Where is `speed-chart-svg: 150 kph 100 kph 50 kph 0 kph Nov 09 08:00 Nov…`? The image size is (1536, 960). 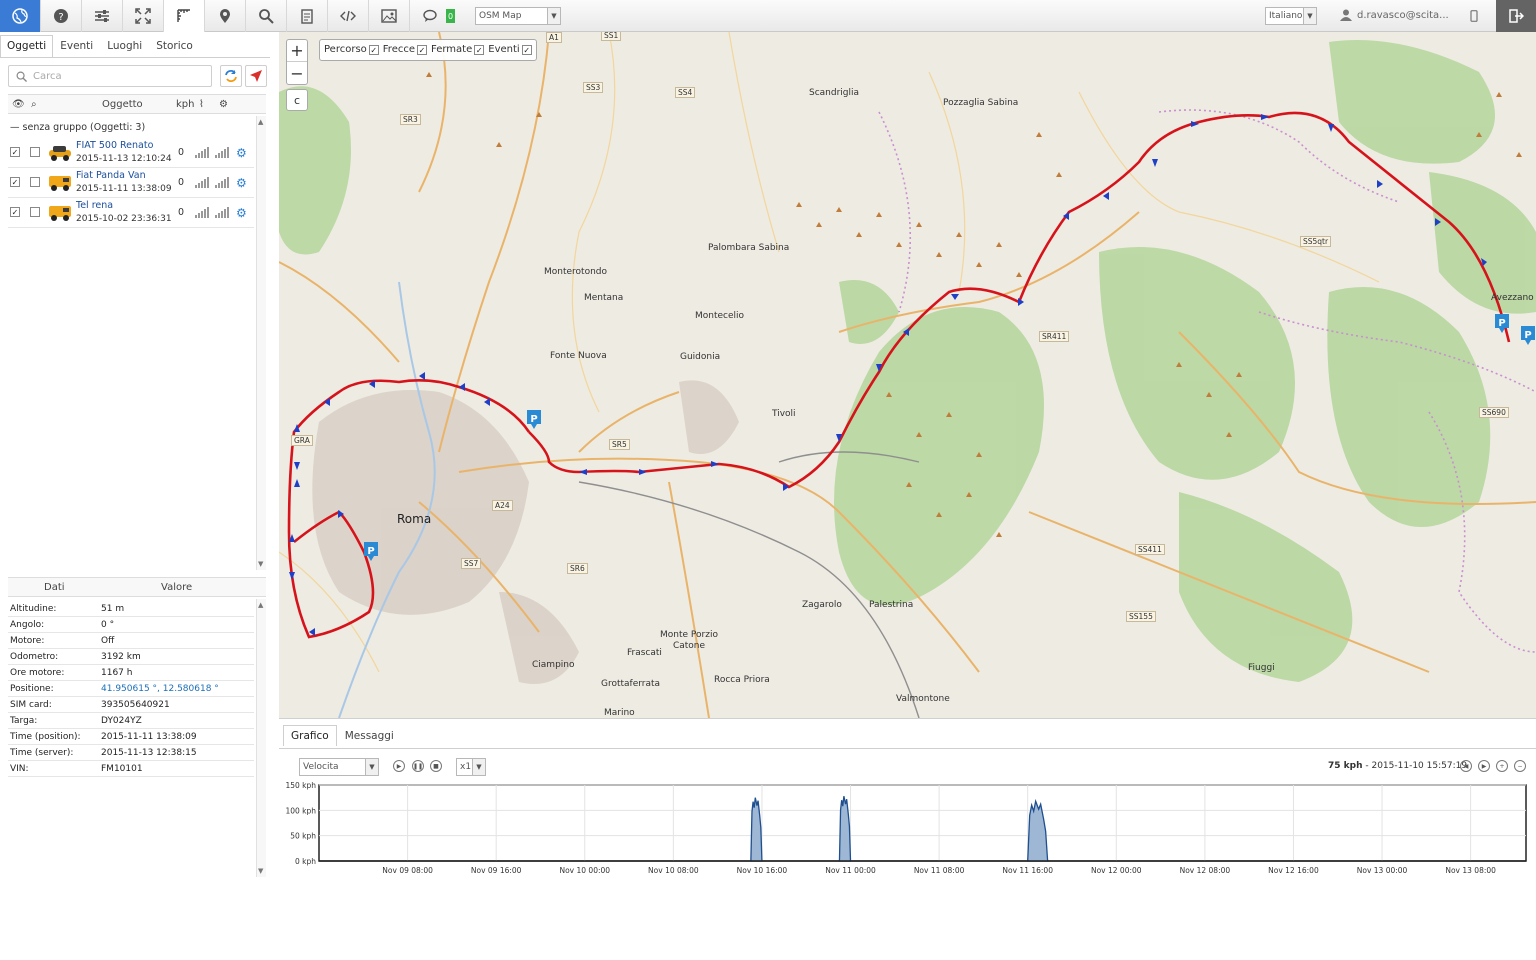
speed-chart-svg: 150 kph 100 kph 50 kph 0 kph Nov 09 08:00 Nov… is located at coordinates (907, 829).